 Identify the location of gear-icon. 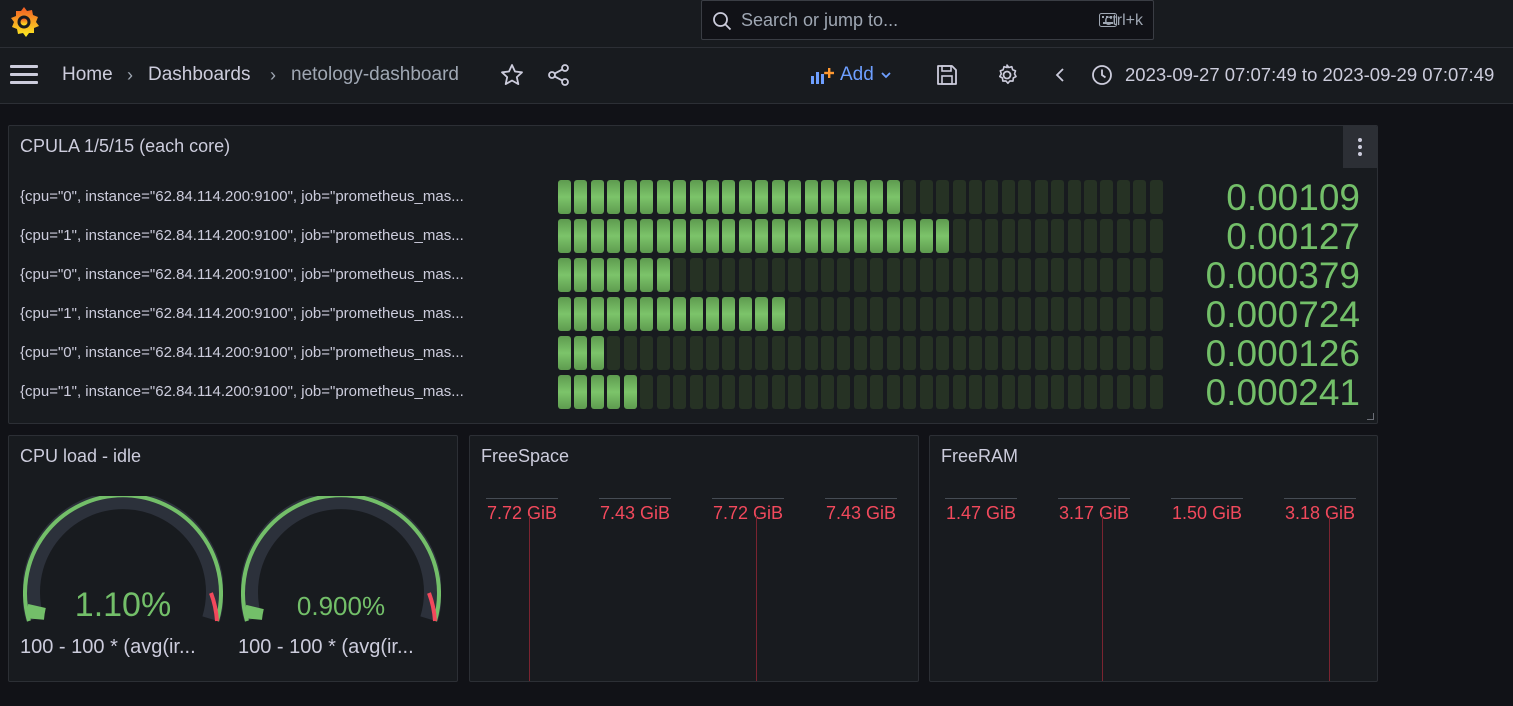
(1007, 75).